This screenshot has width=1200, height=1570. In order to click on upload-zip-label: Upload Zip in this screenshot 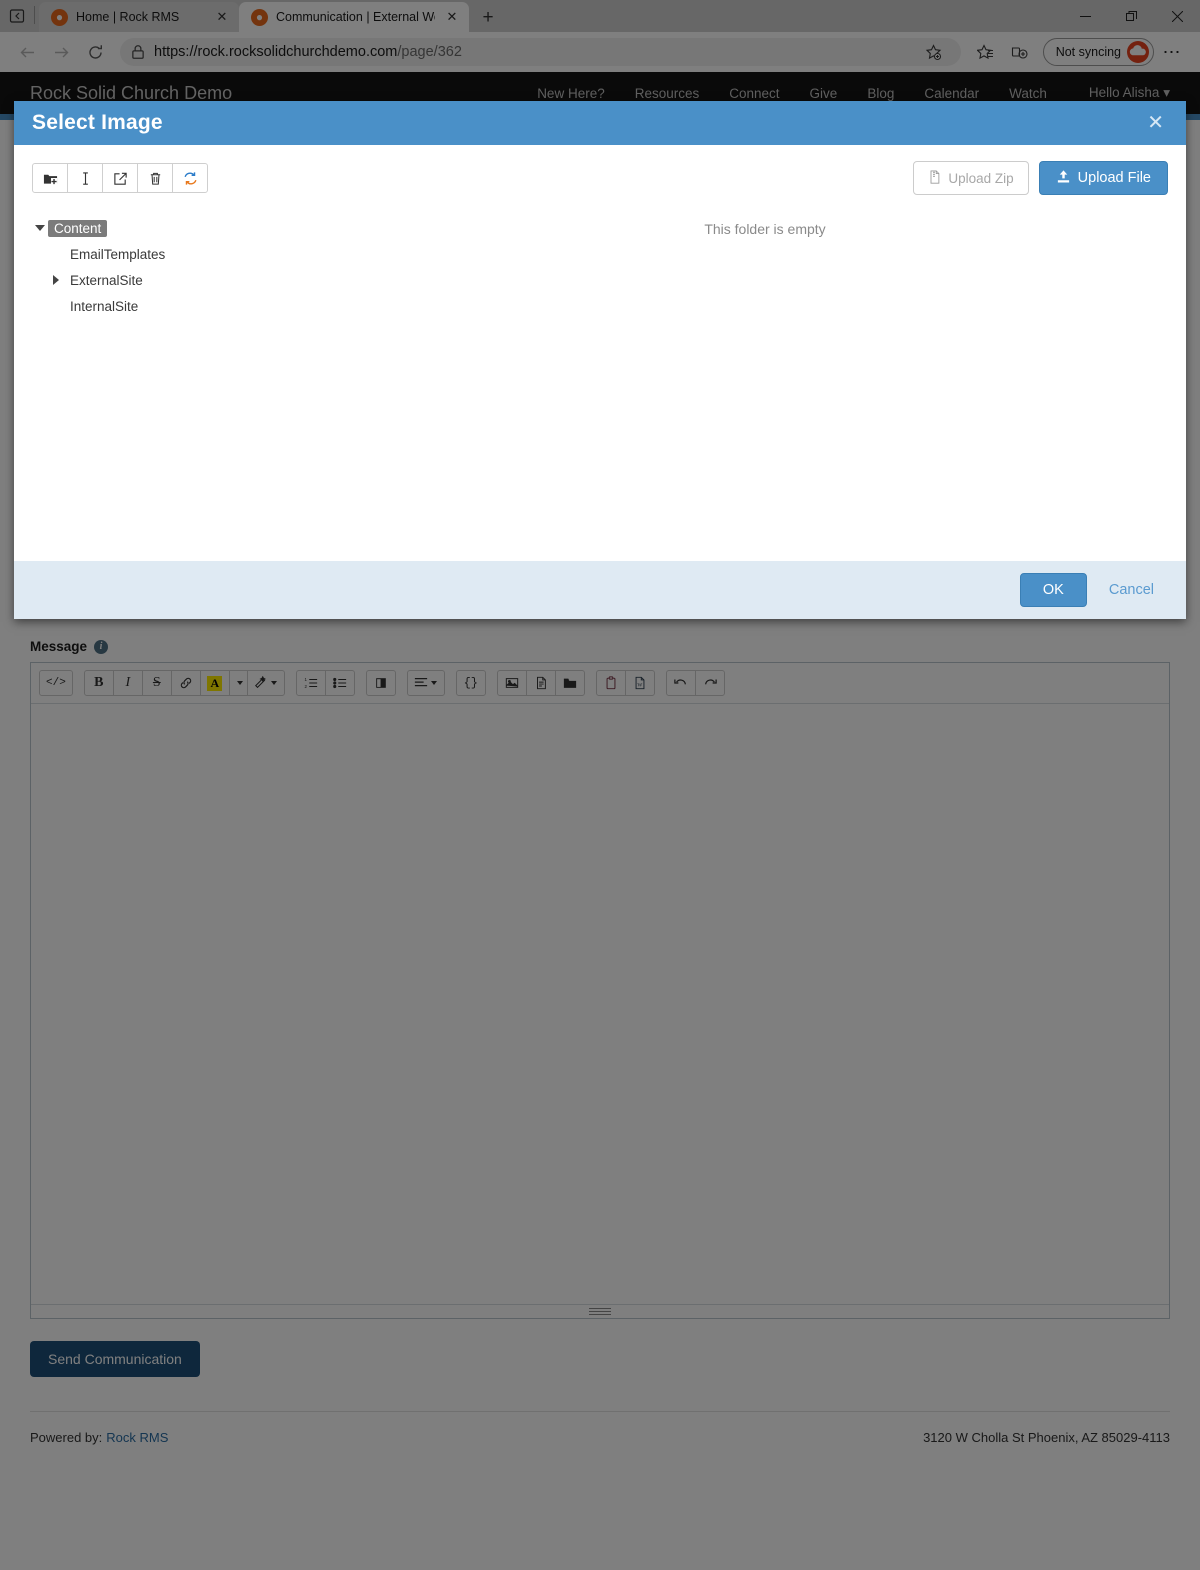, I will do `click(981, 178)`.